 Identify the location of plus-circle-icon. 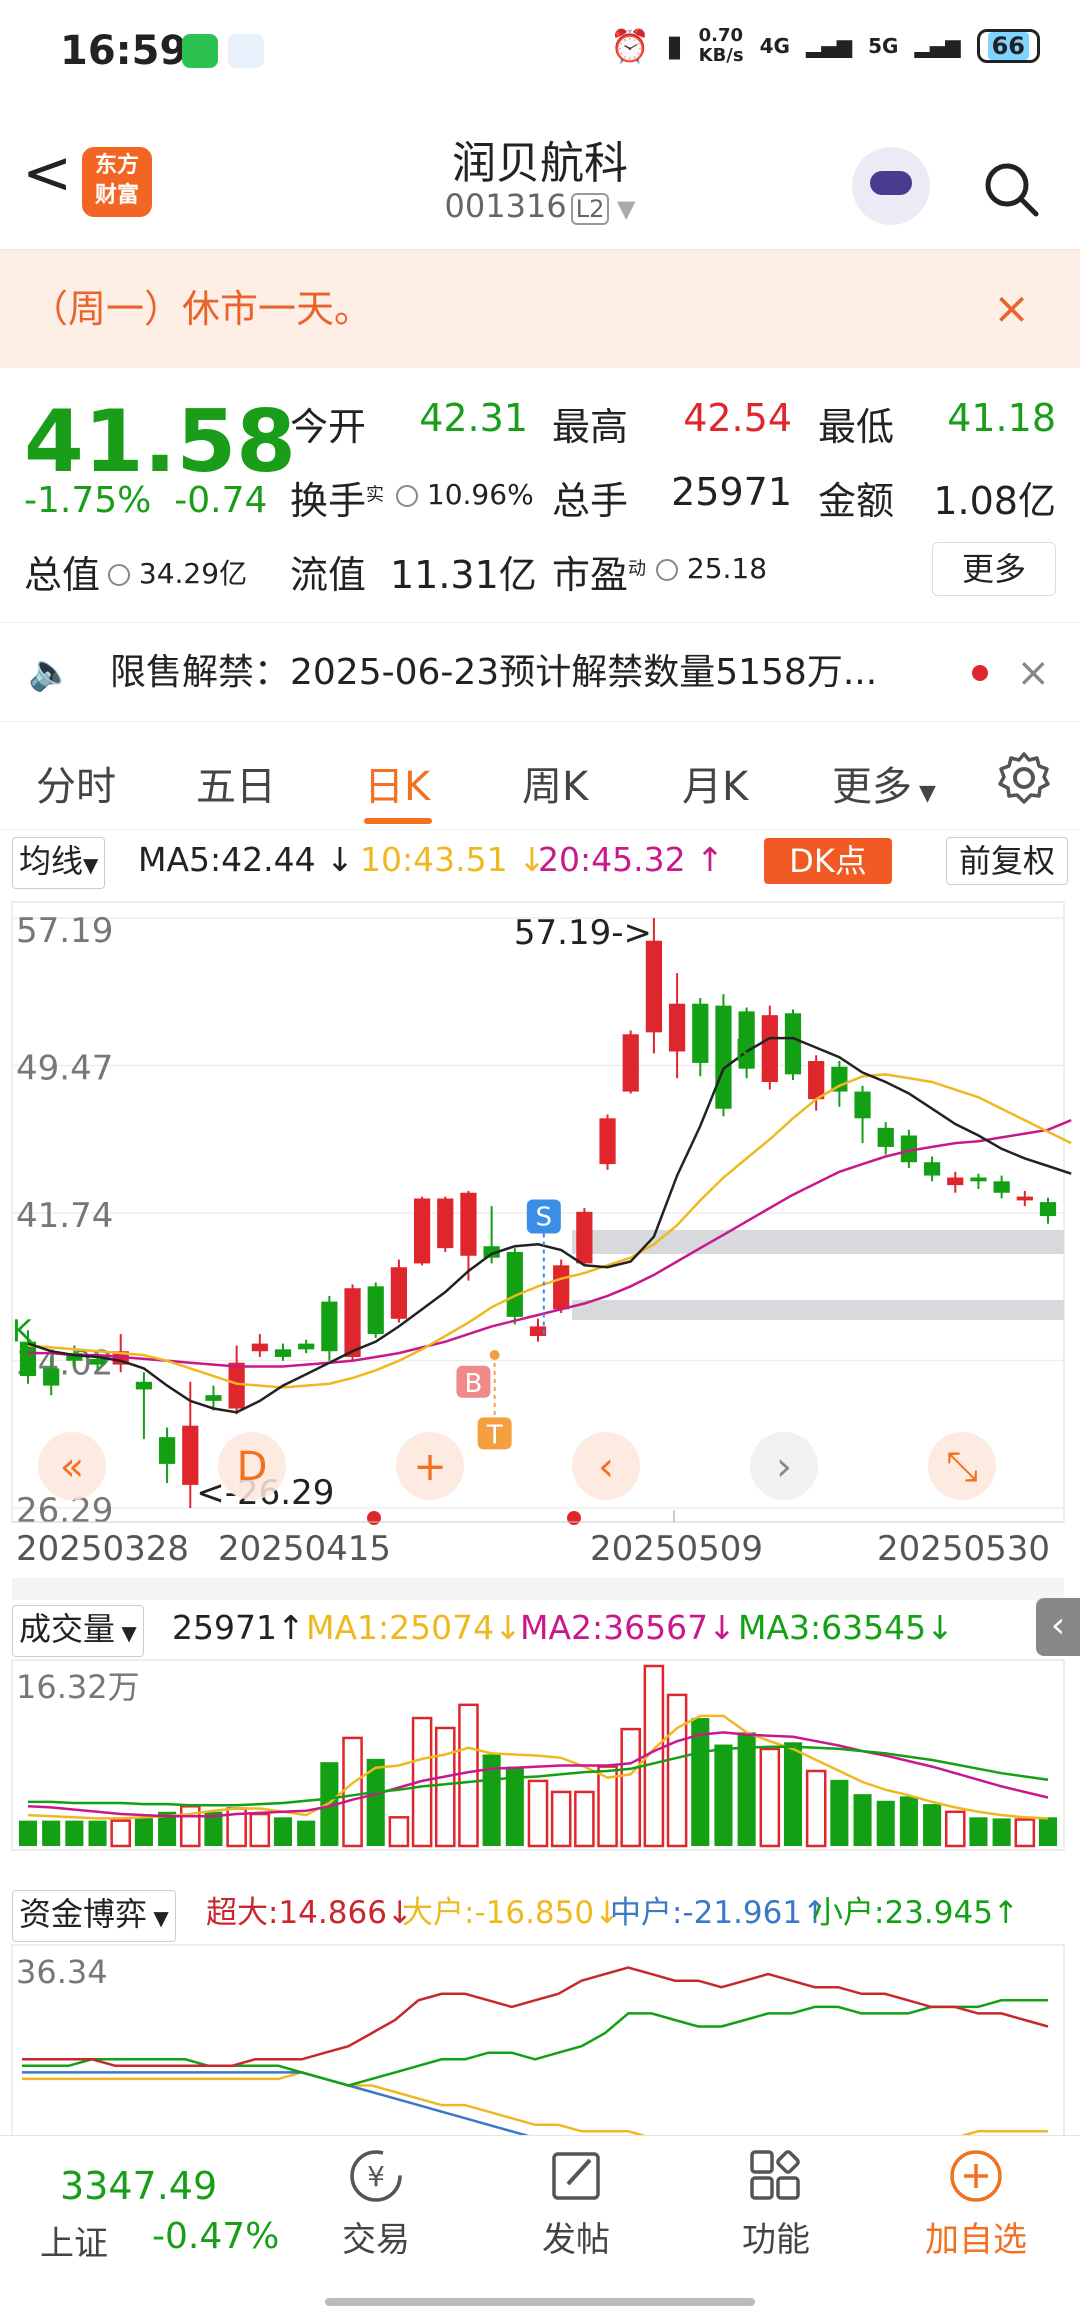
(976, 2176).